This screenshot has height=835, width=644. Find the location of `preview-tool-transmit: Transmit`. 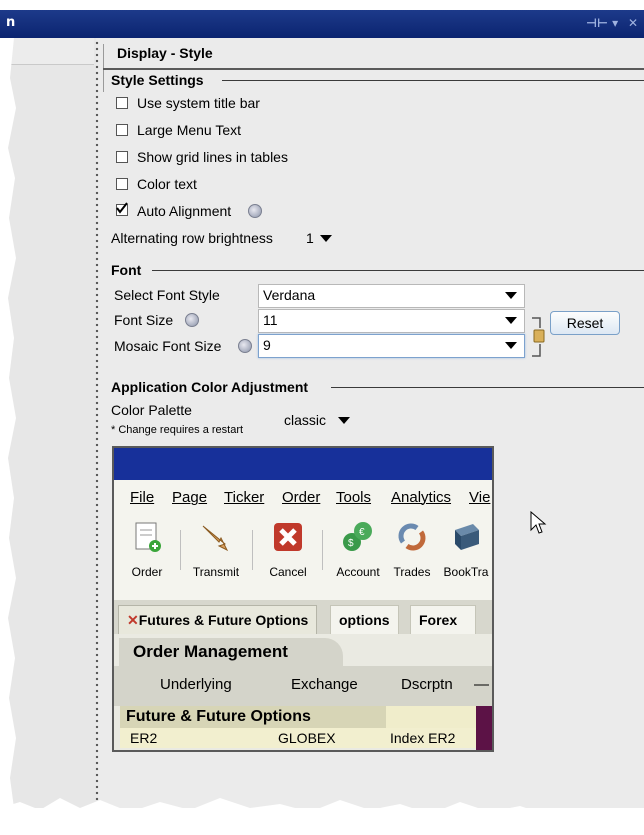

preview-tool-transmit: Transmit is located at coordinates (216, 549).